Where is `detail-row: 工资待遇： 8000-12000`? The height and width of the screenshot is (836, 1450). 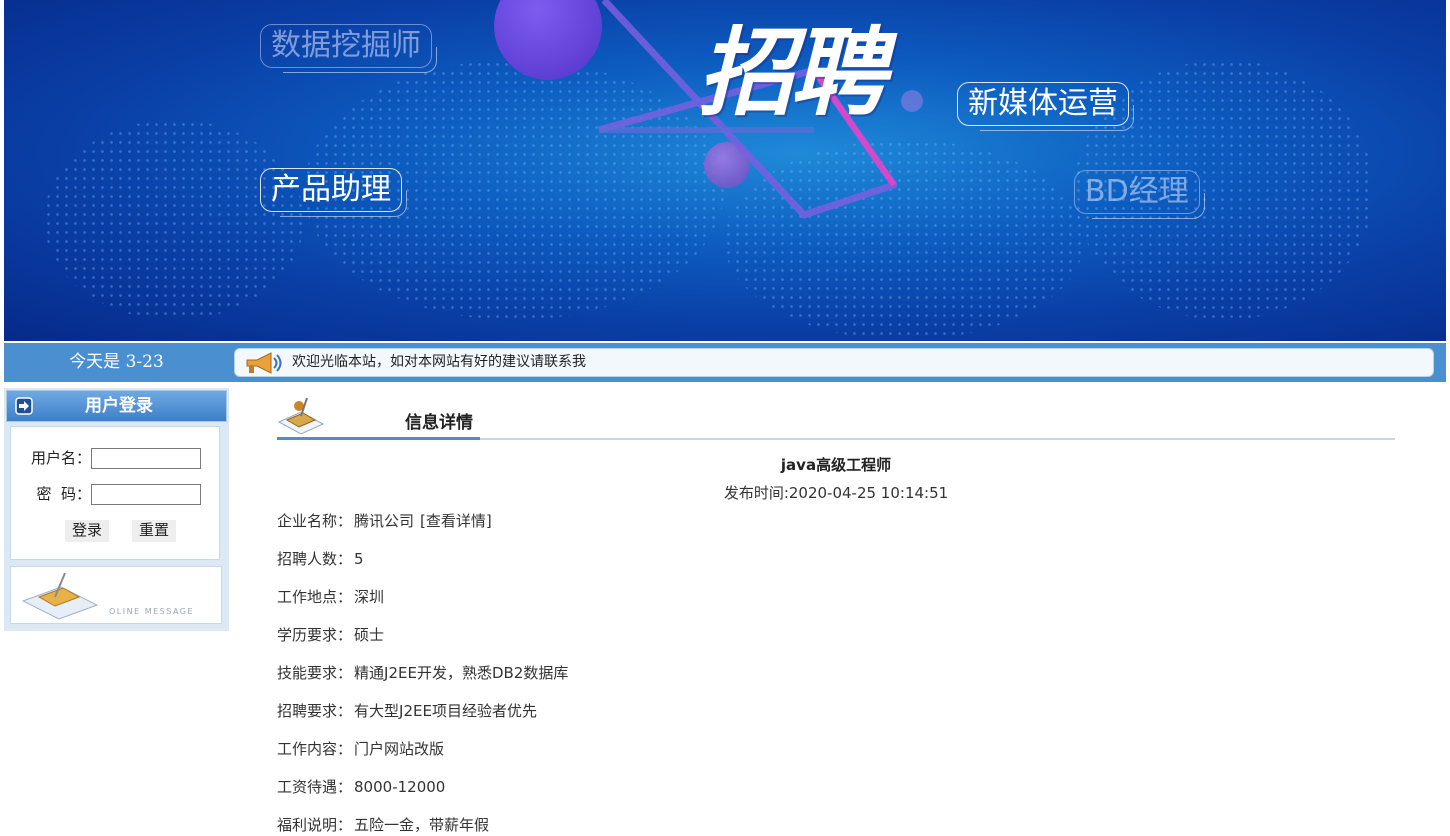 detail-row: 工资待遇： 8000-12000 is located at coordinates (361, 786).